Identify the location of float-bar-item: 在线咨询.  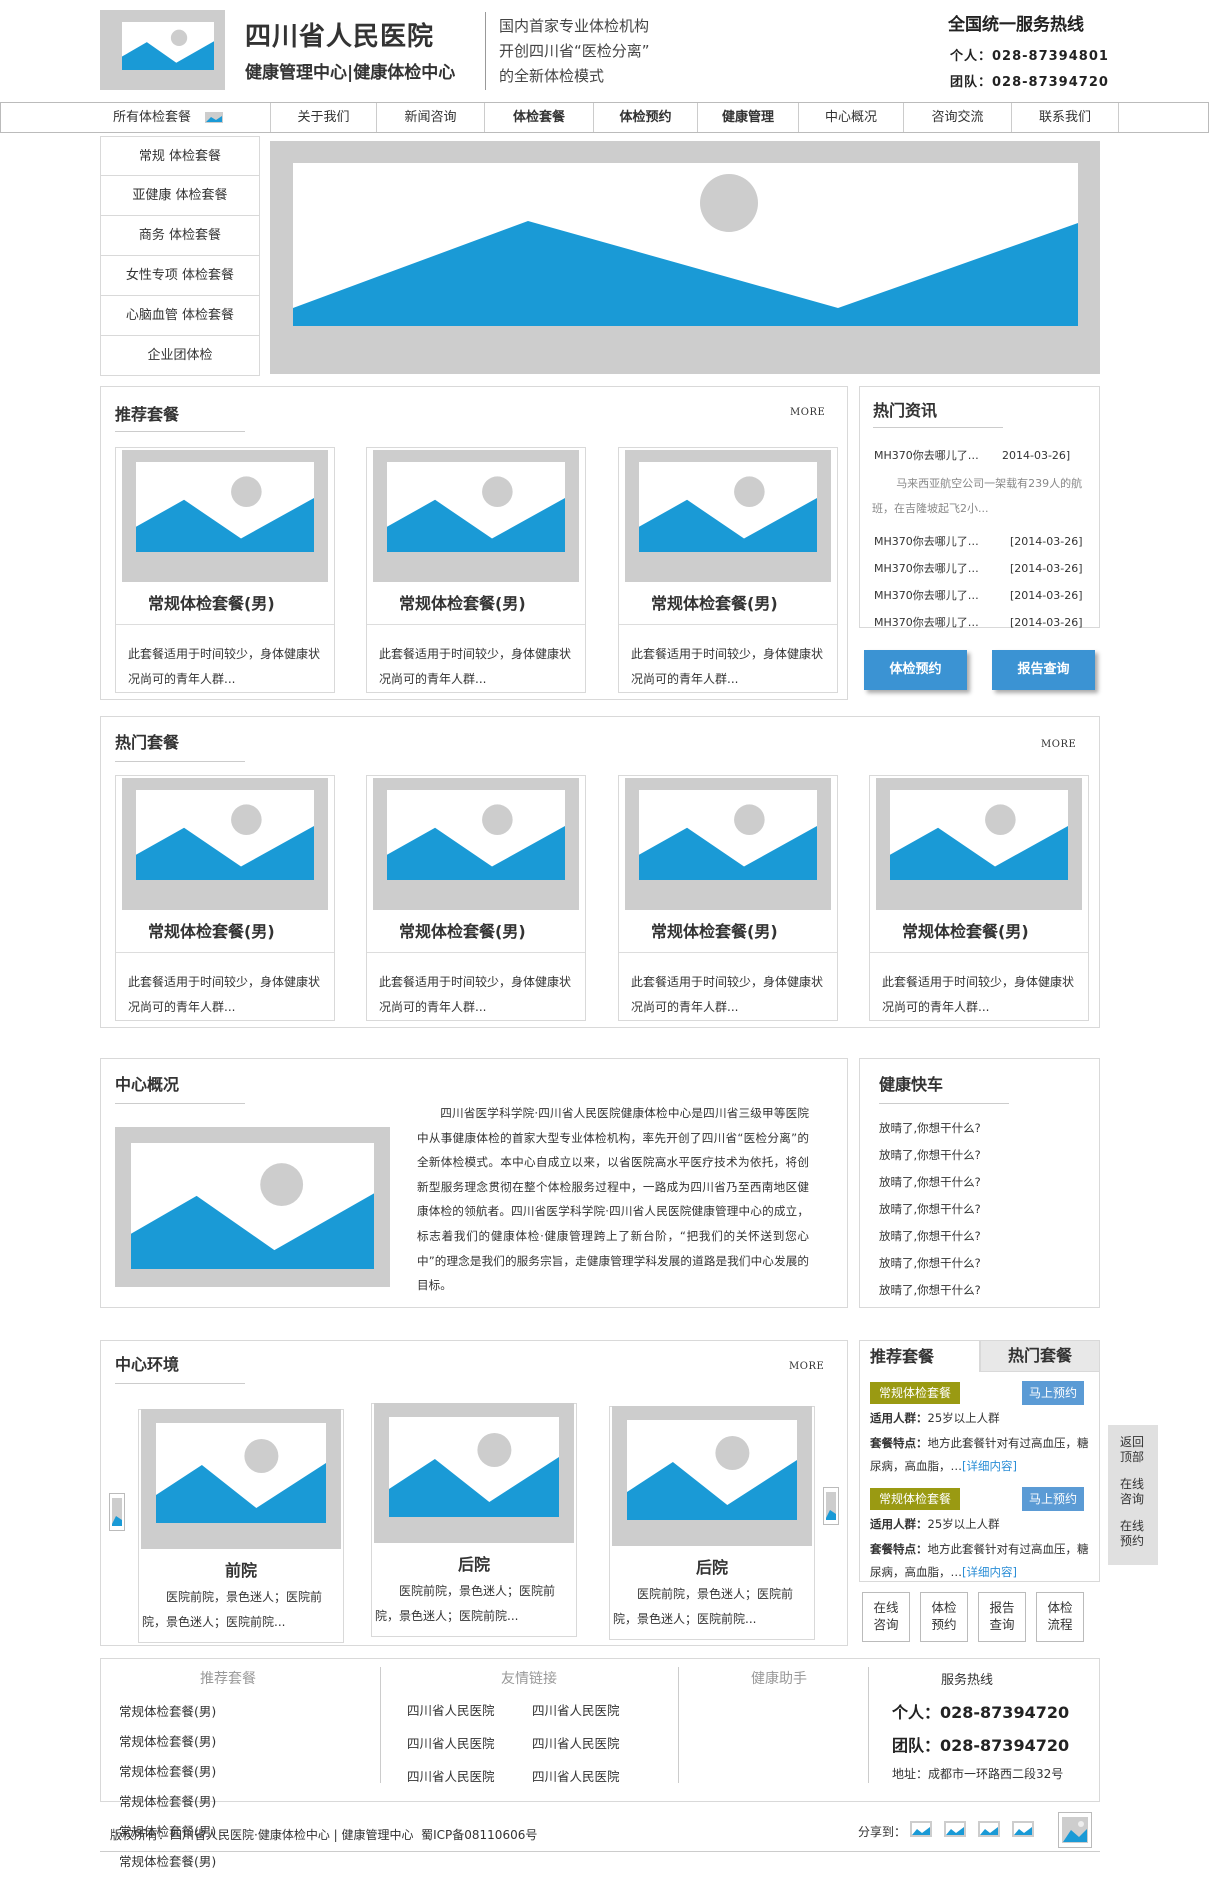
(1133, 1496).